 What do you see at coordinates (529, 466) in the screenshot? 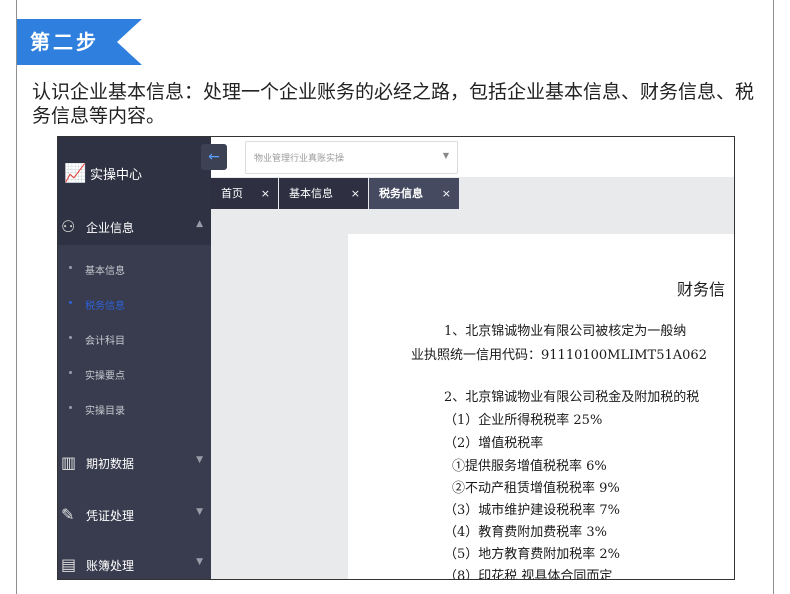
I see `document-line: ①提供服务增值税税率 6%` at bounding box center [529, 466].